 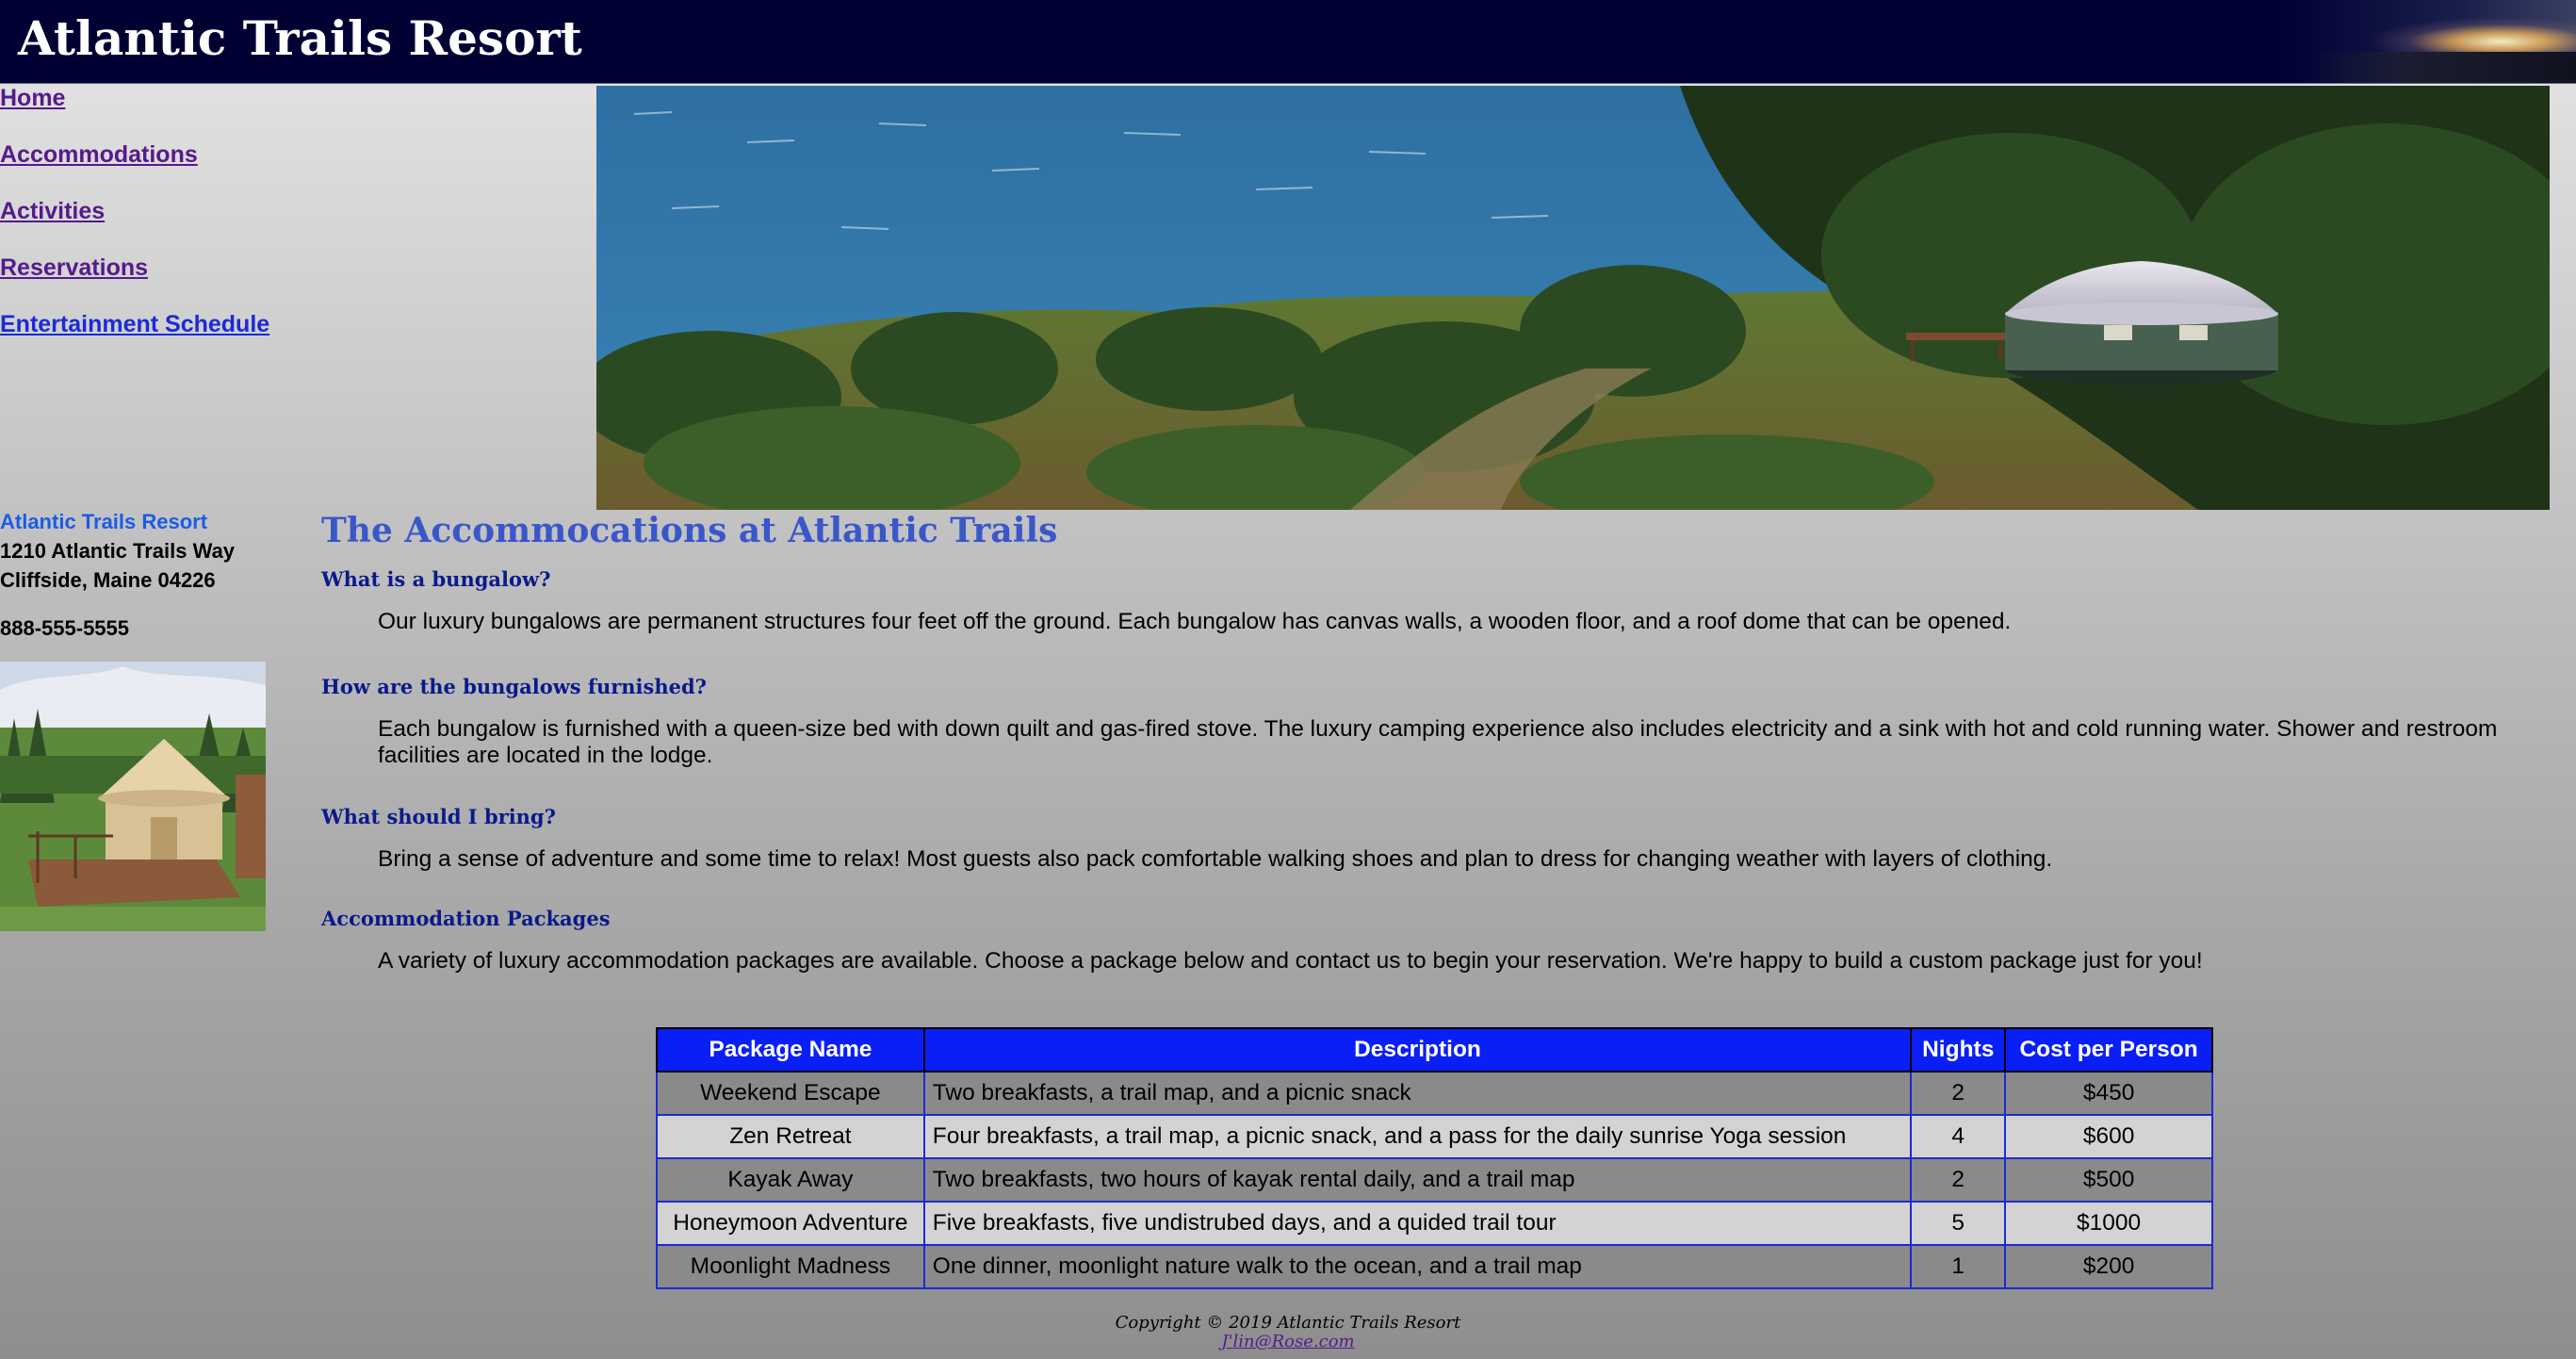 What do you see at coordinates (790, 1136) in the screenshot?
I see `cell-package-name: Zen Retreat` at bounding box center [790, 1136].